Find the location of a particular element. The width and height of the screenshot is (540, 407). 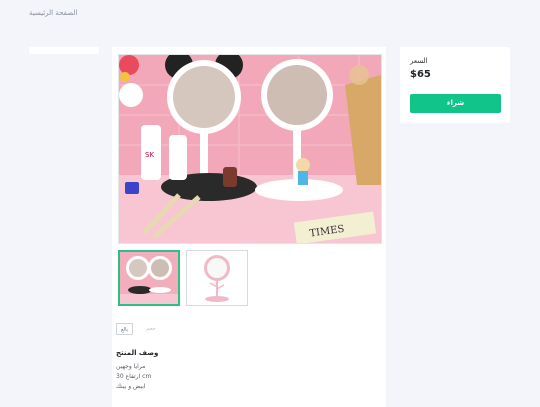

price-card: السعر $65 شراء is located at coordinates (455, 85).